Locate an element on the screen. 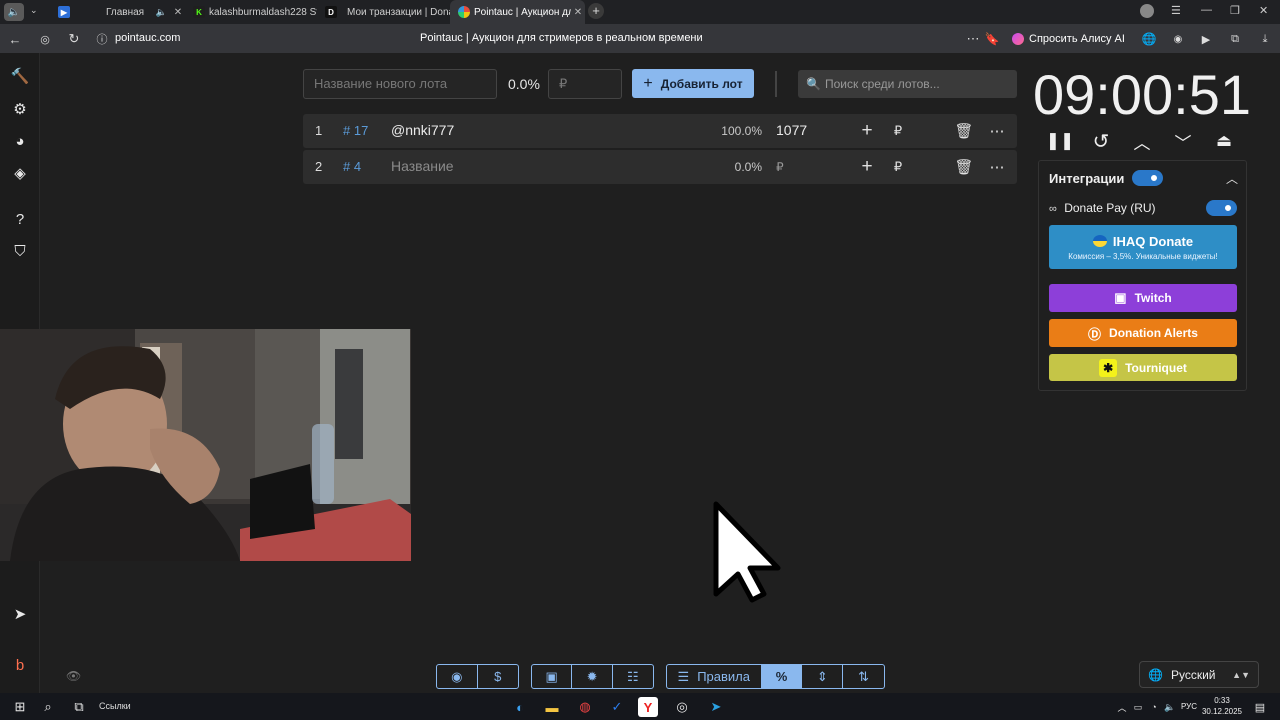 The height and width of the screenshot is (720, 1280). double-chevron-up-icon: ⏏ is located at coordinates (1224, 141).